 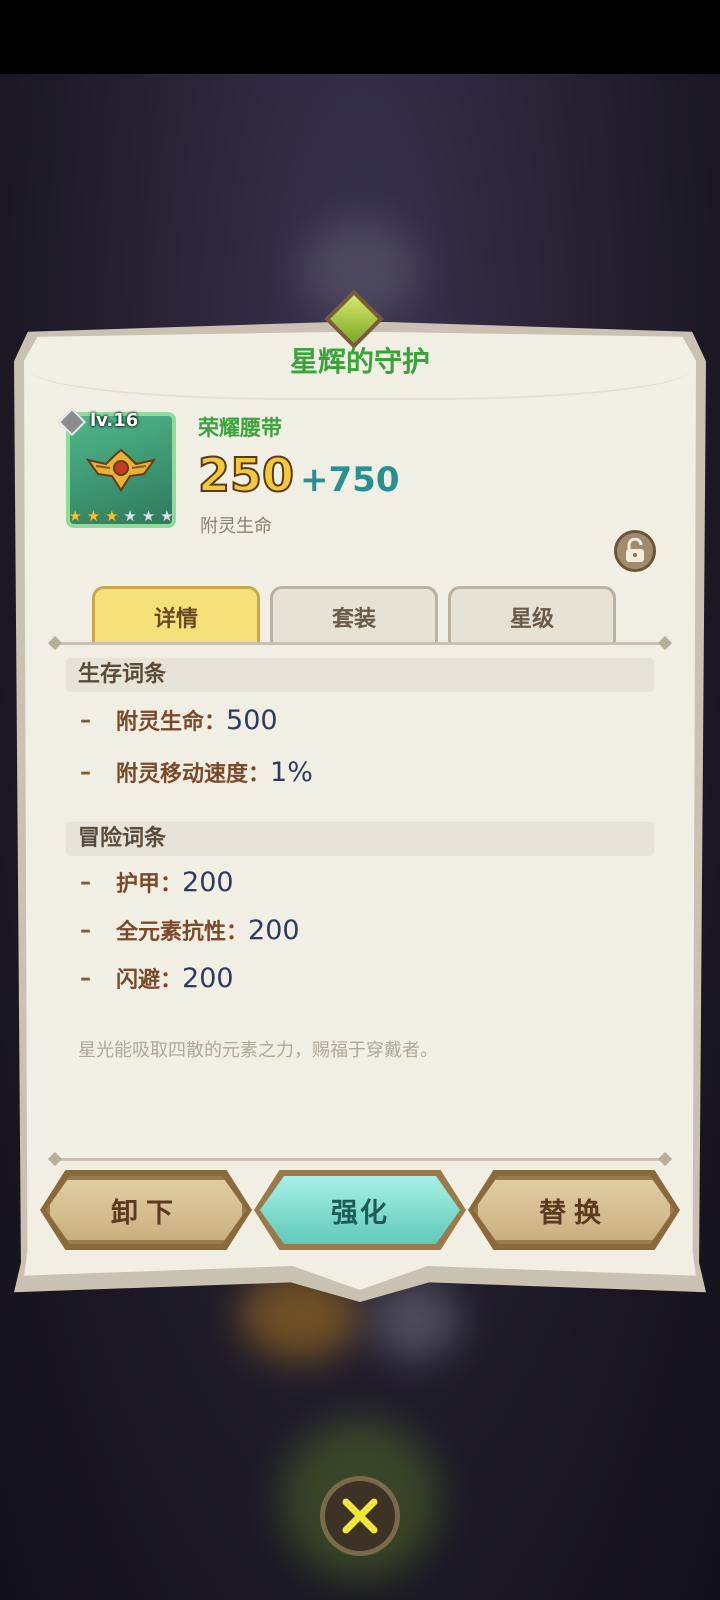 I want to click on attr-name: 附灵移动速度：, so click(x=193, y=774).